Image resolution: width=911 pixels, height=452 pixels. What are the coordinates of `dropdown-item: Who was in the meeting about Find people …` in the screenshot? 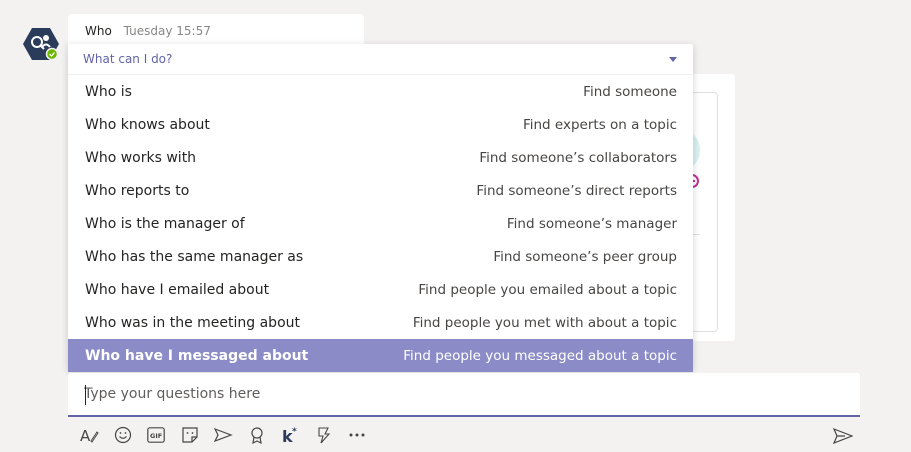 It's located at (380, 322).